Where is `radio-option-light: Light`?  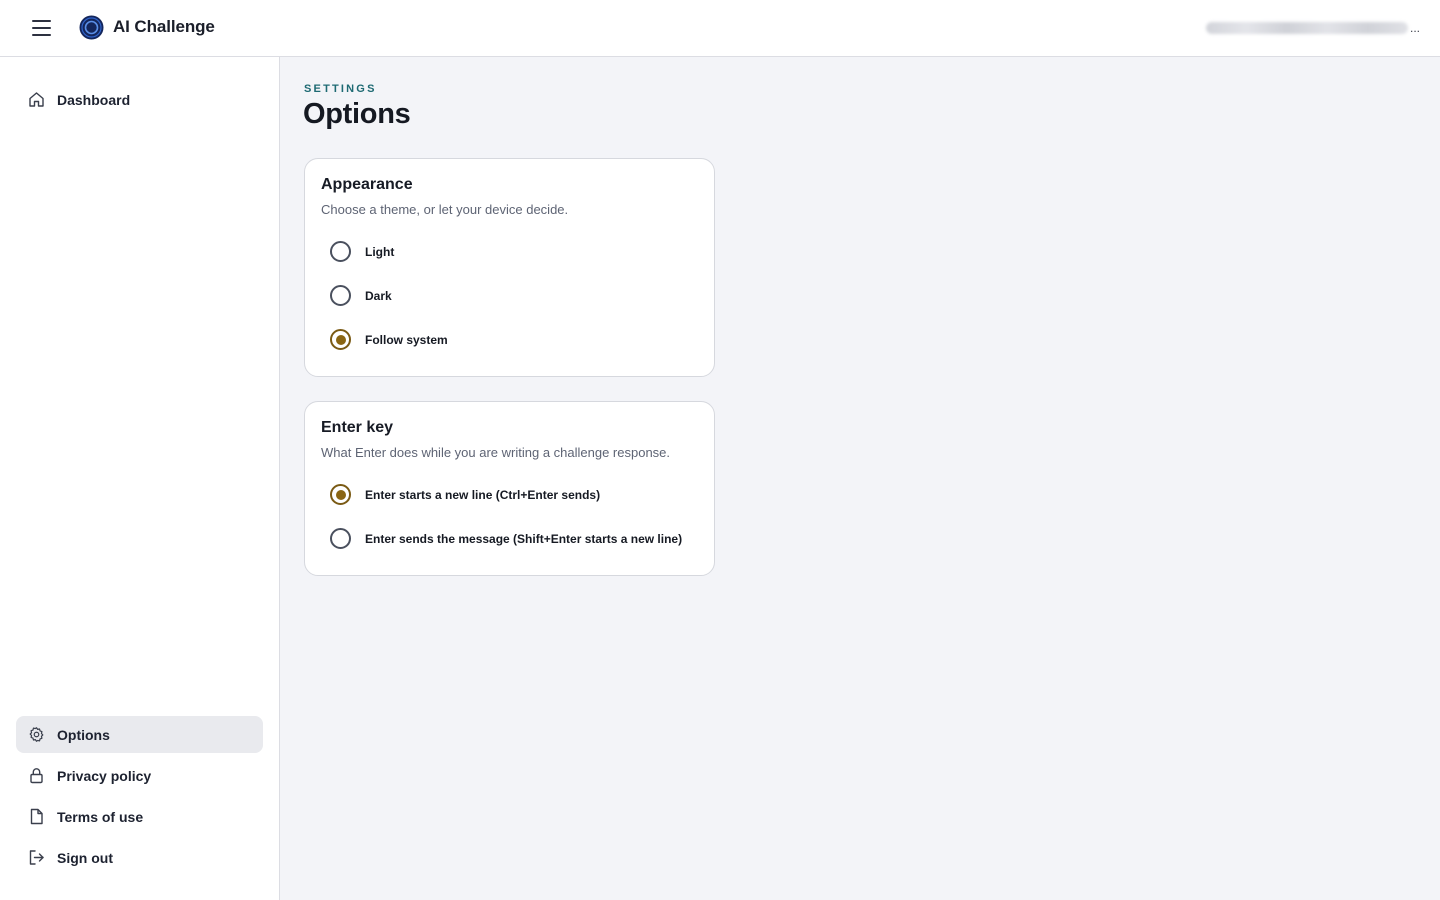 radio-option-light: Light is located at coordinates (511, 252).